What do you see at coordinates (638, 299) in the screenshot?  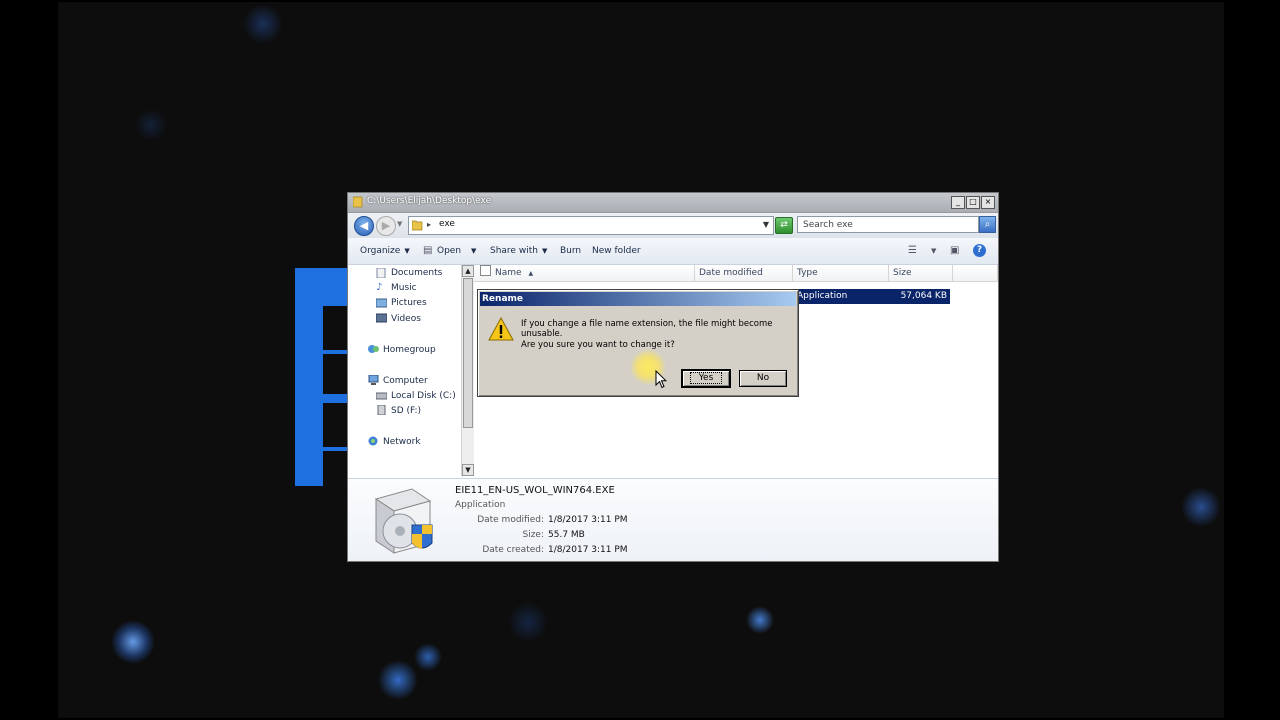 I see `dialog-title: Rename` at bounding box center [638, 299].